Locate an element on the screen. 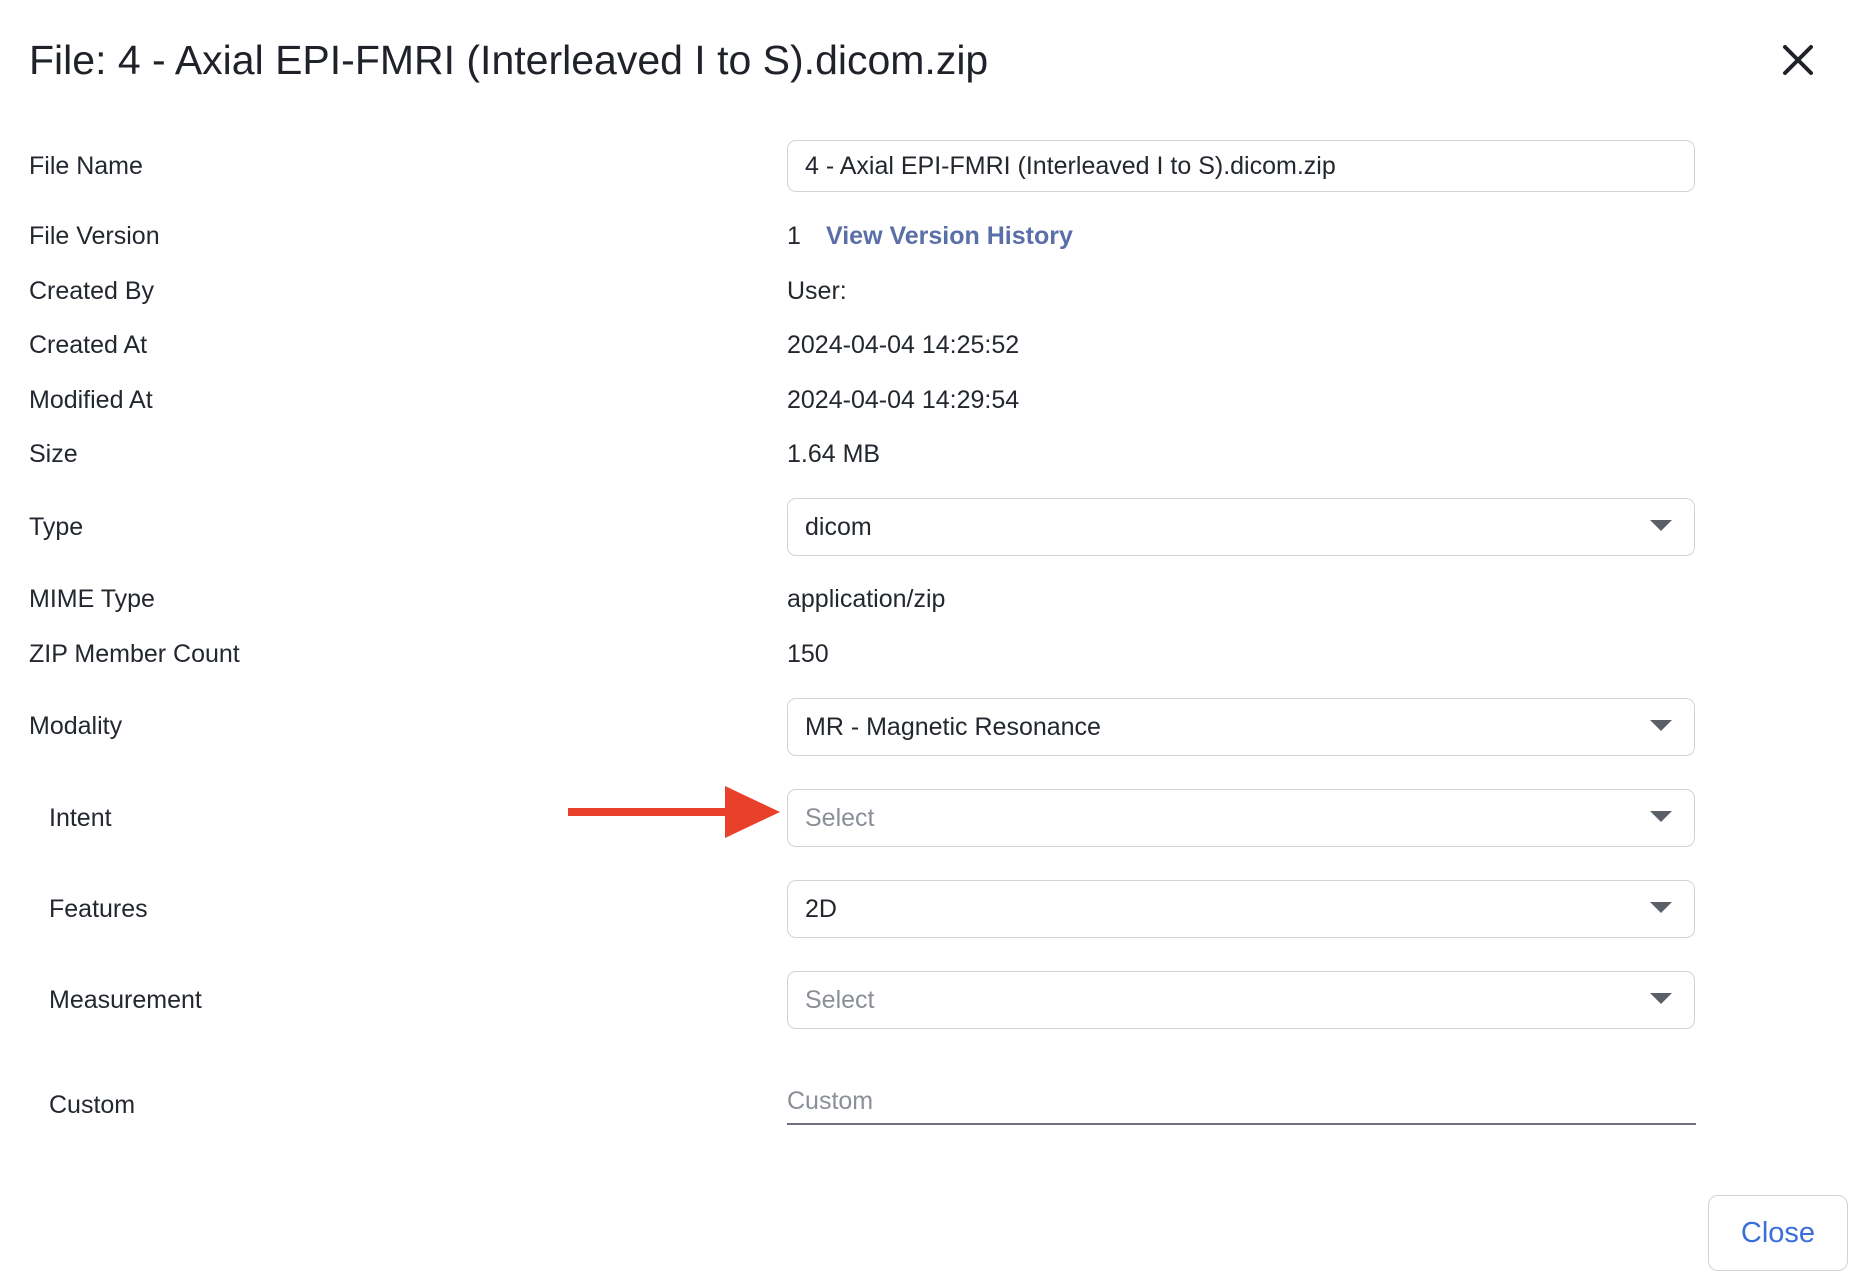 Image resolution: width=1862 pixels, height=1278 pixels. arrow-right-icon is located at coordinates (674, 812).